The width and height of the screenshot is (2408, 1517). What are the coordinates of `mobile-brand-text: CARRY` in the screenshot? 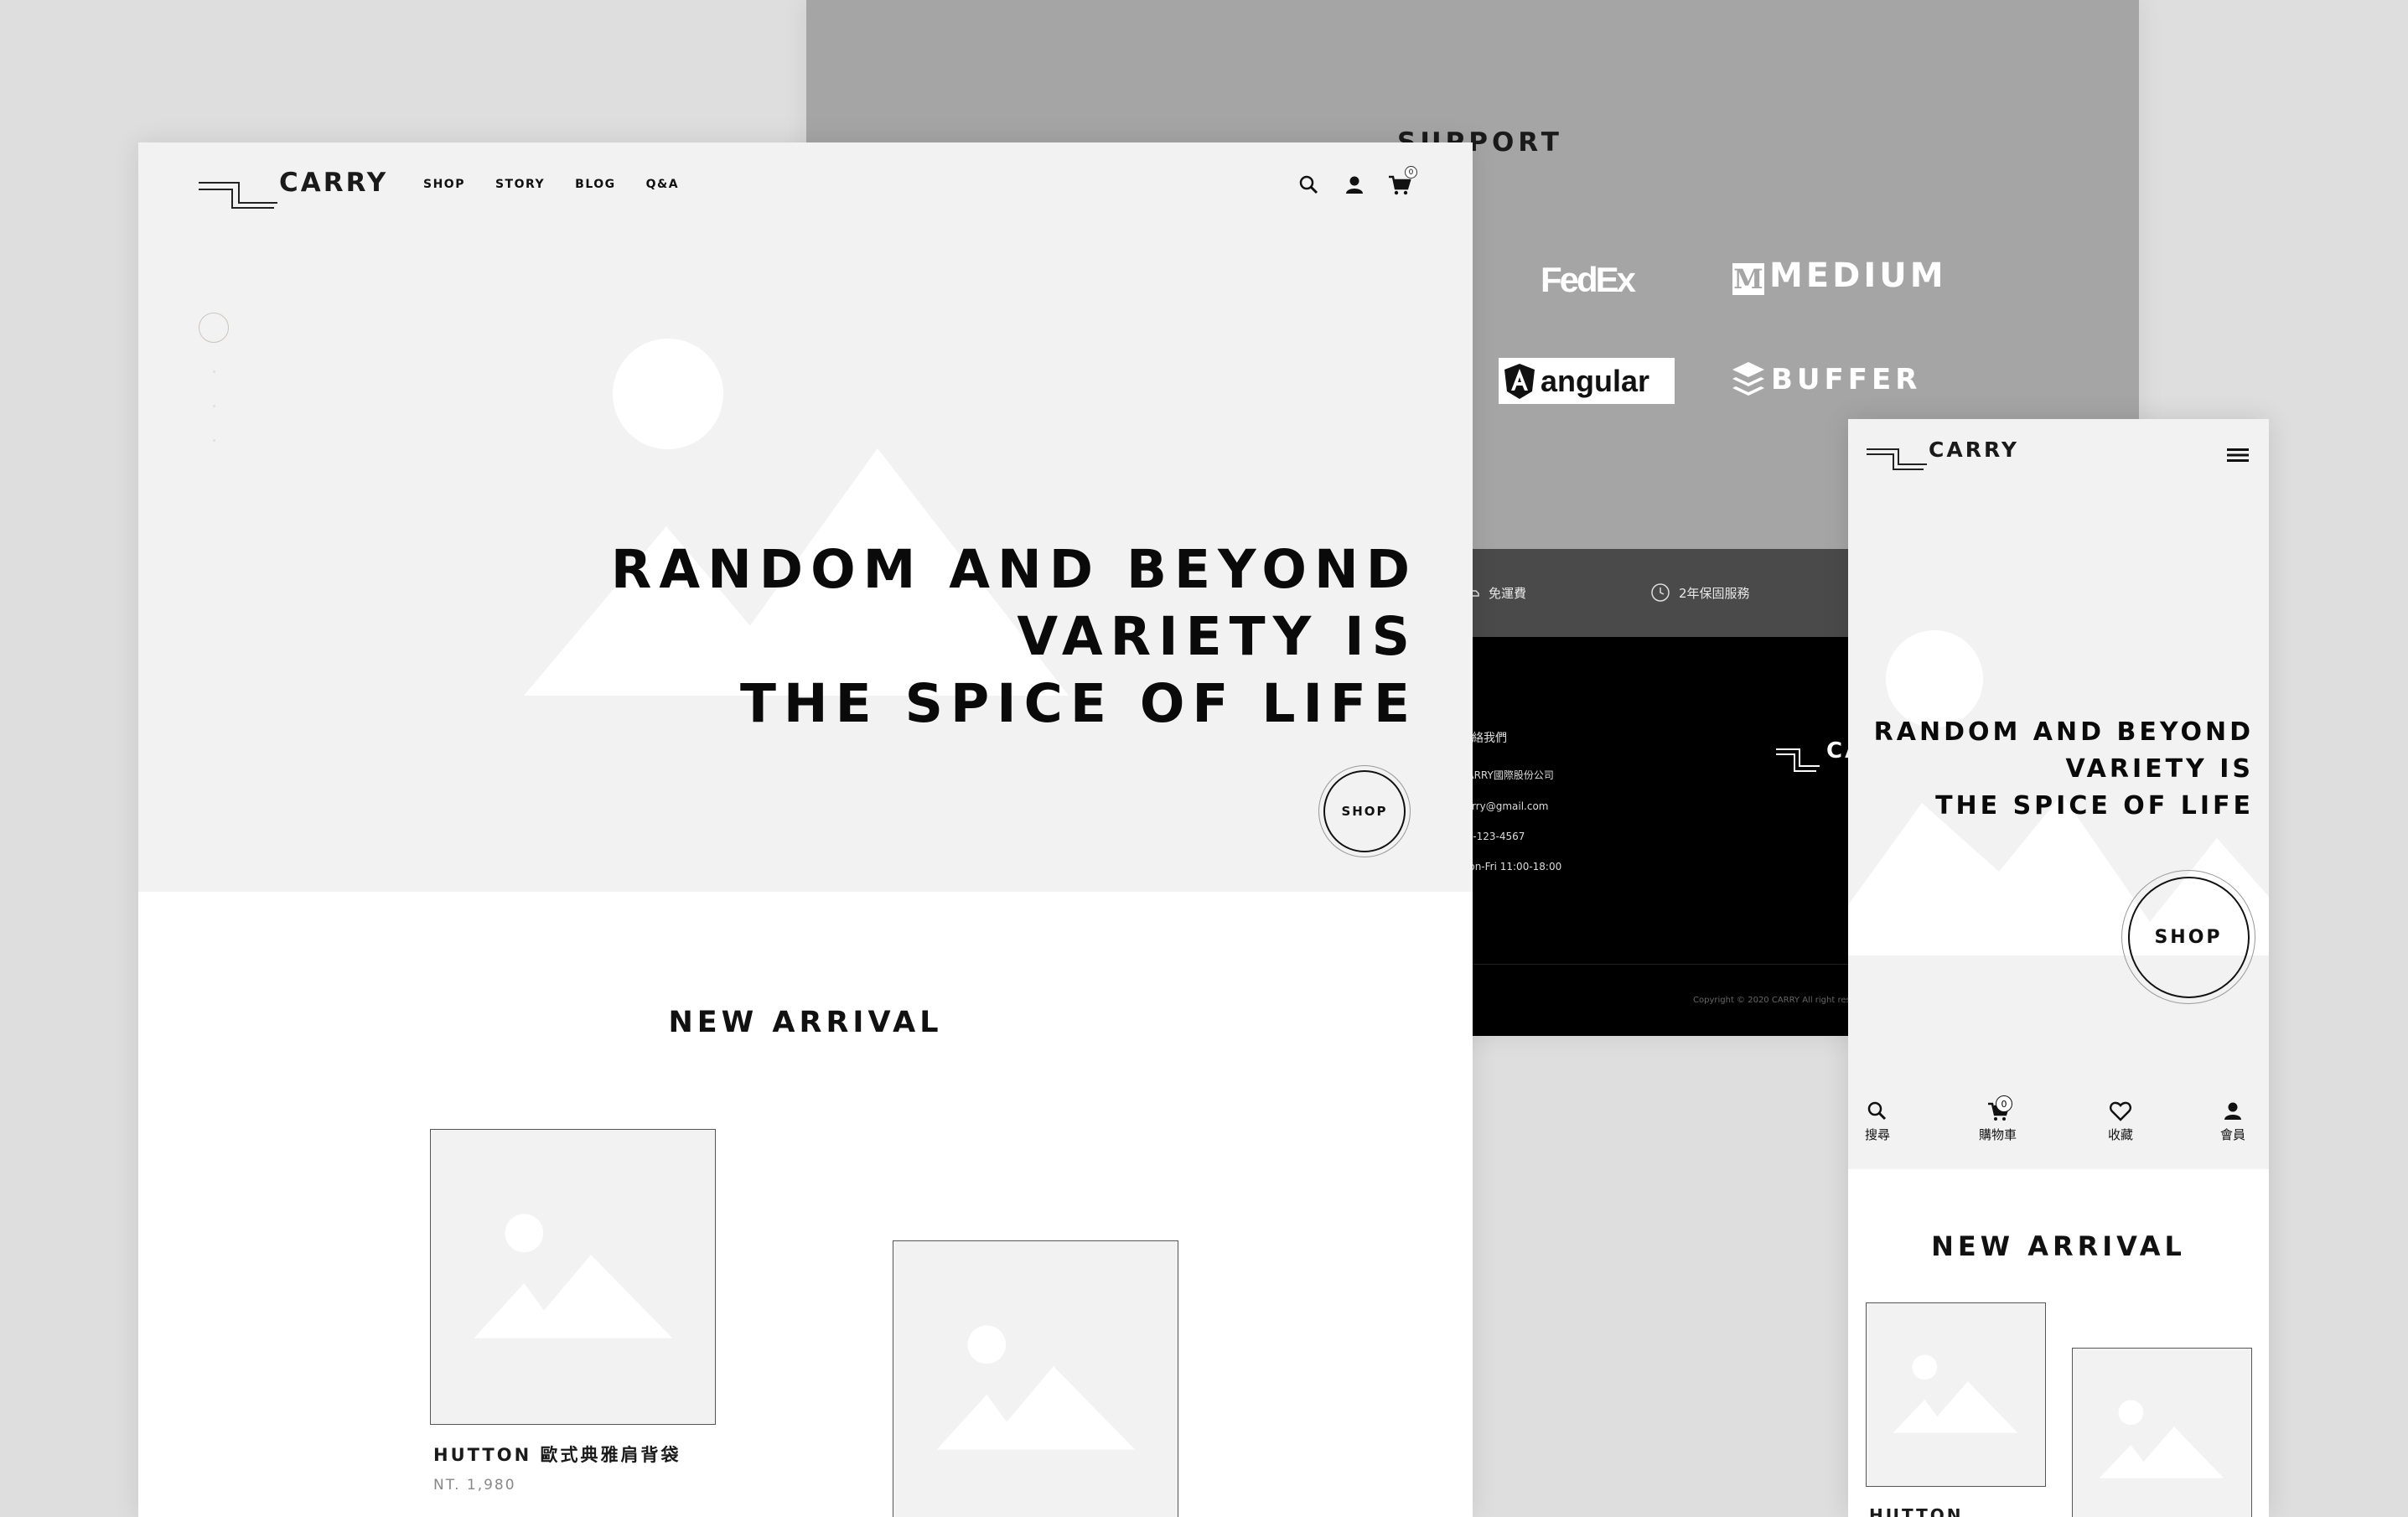 It's located at (1974, 449).